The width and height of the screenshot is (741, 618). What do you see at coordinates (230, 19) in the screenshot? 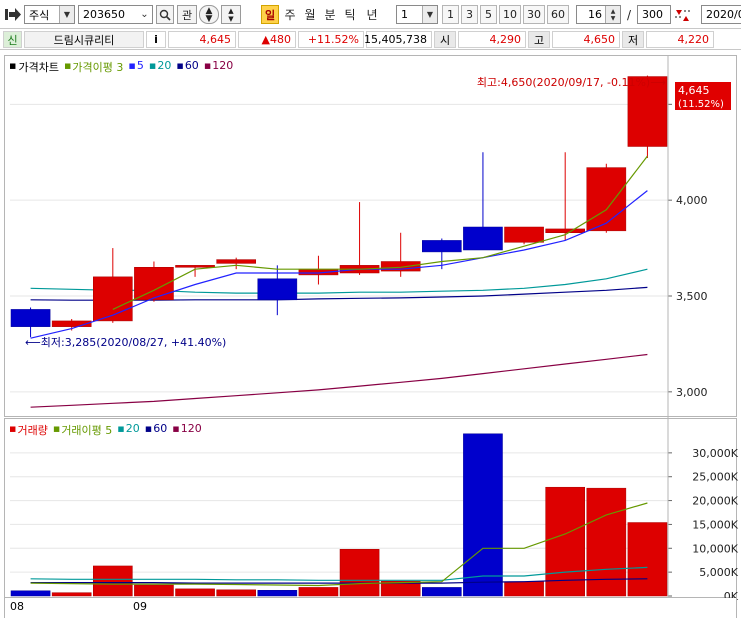
I see `caret-down-icon: ▼` at bounding box center [230, 19].